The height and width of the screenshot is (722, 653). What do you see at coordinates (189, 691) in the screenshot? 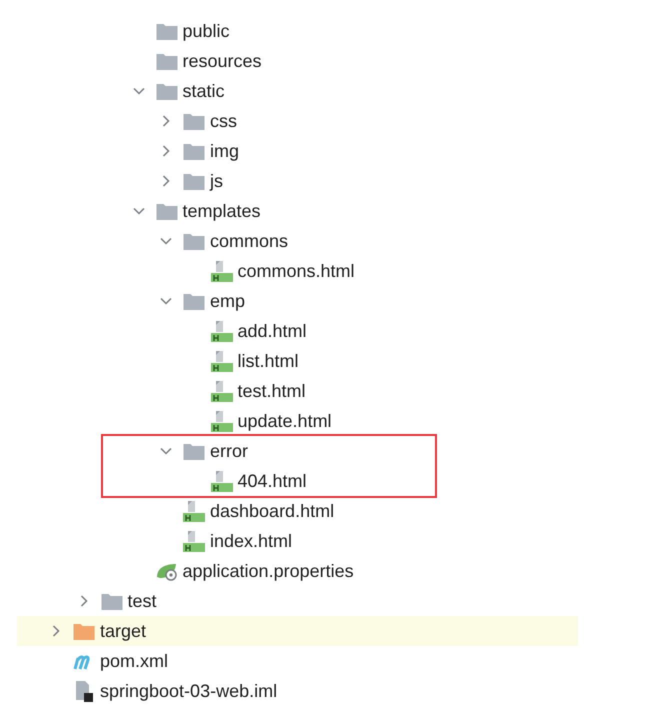
I see `tree-item-label: springboot-03-web.iml` at bounding box center [189, 691].